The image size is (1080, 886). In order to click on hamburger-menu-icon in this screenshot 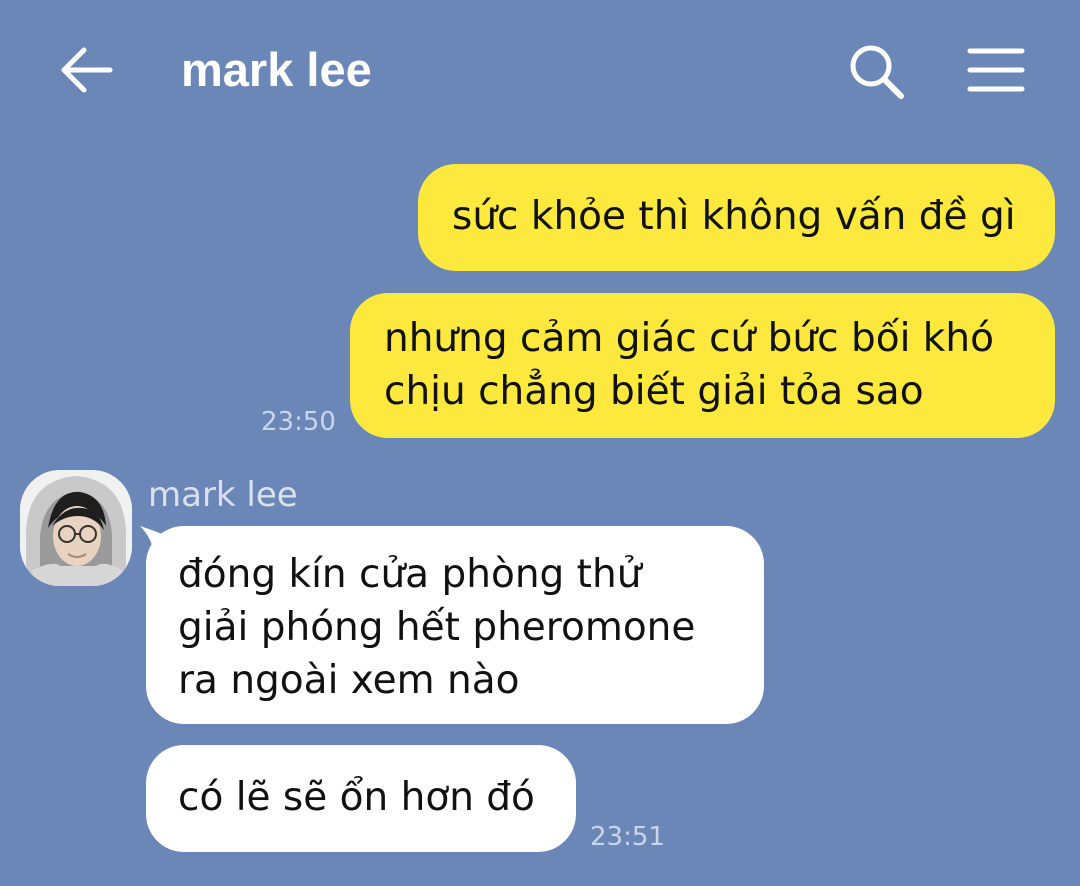, I will do `click(996, 70)`.